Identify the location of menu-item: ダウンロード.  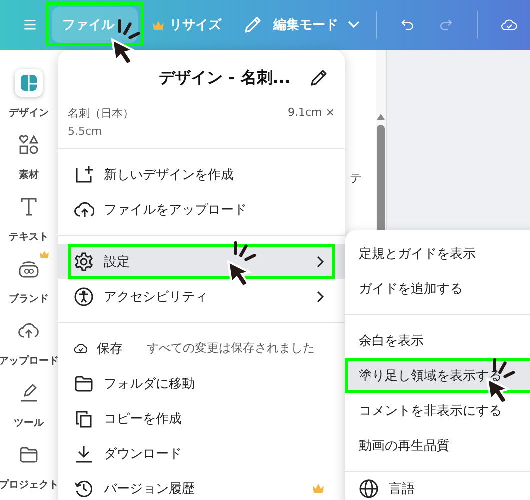
(201, 453).